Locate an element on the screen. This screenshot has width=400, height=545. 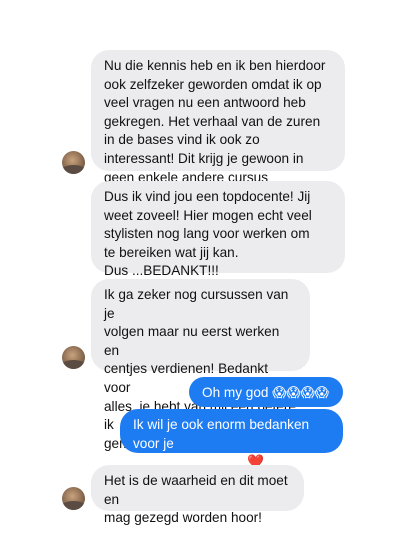
outgoing-message: Oh my god 😱😱😱😱 is located at coordinates (266, 392).